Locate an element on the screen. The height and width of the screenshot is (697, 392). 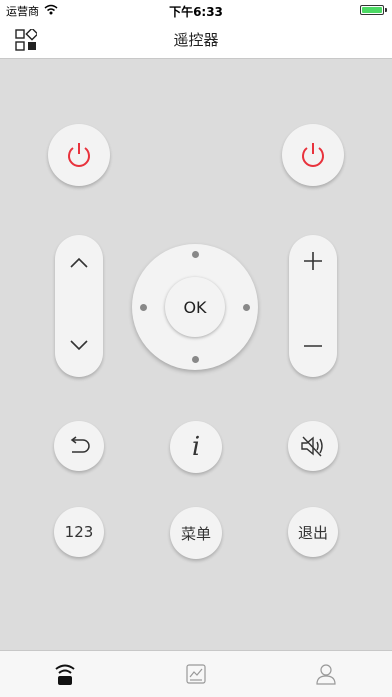
dpad-right is located at coordinates (246, 307).